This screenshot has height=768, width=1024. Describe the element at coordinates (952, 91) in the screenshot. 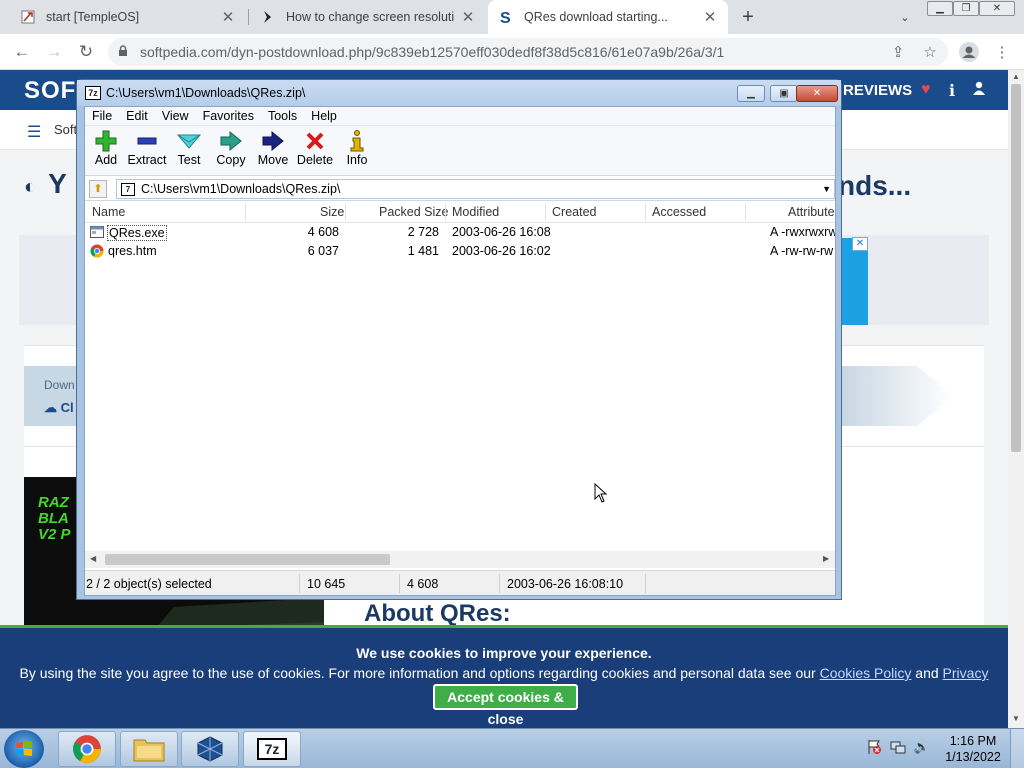

I see `info-icon: ℹ` at that location.